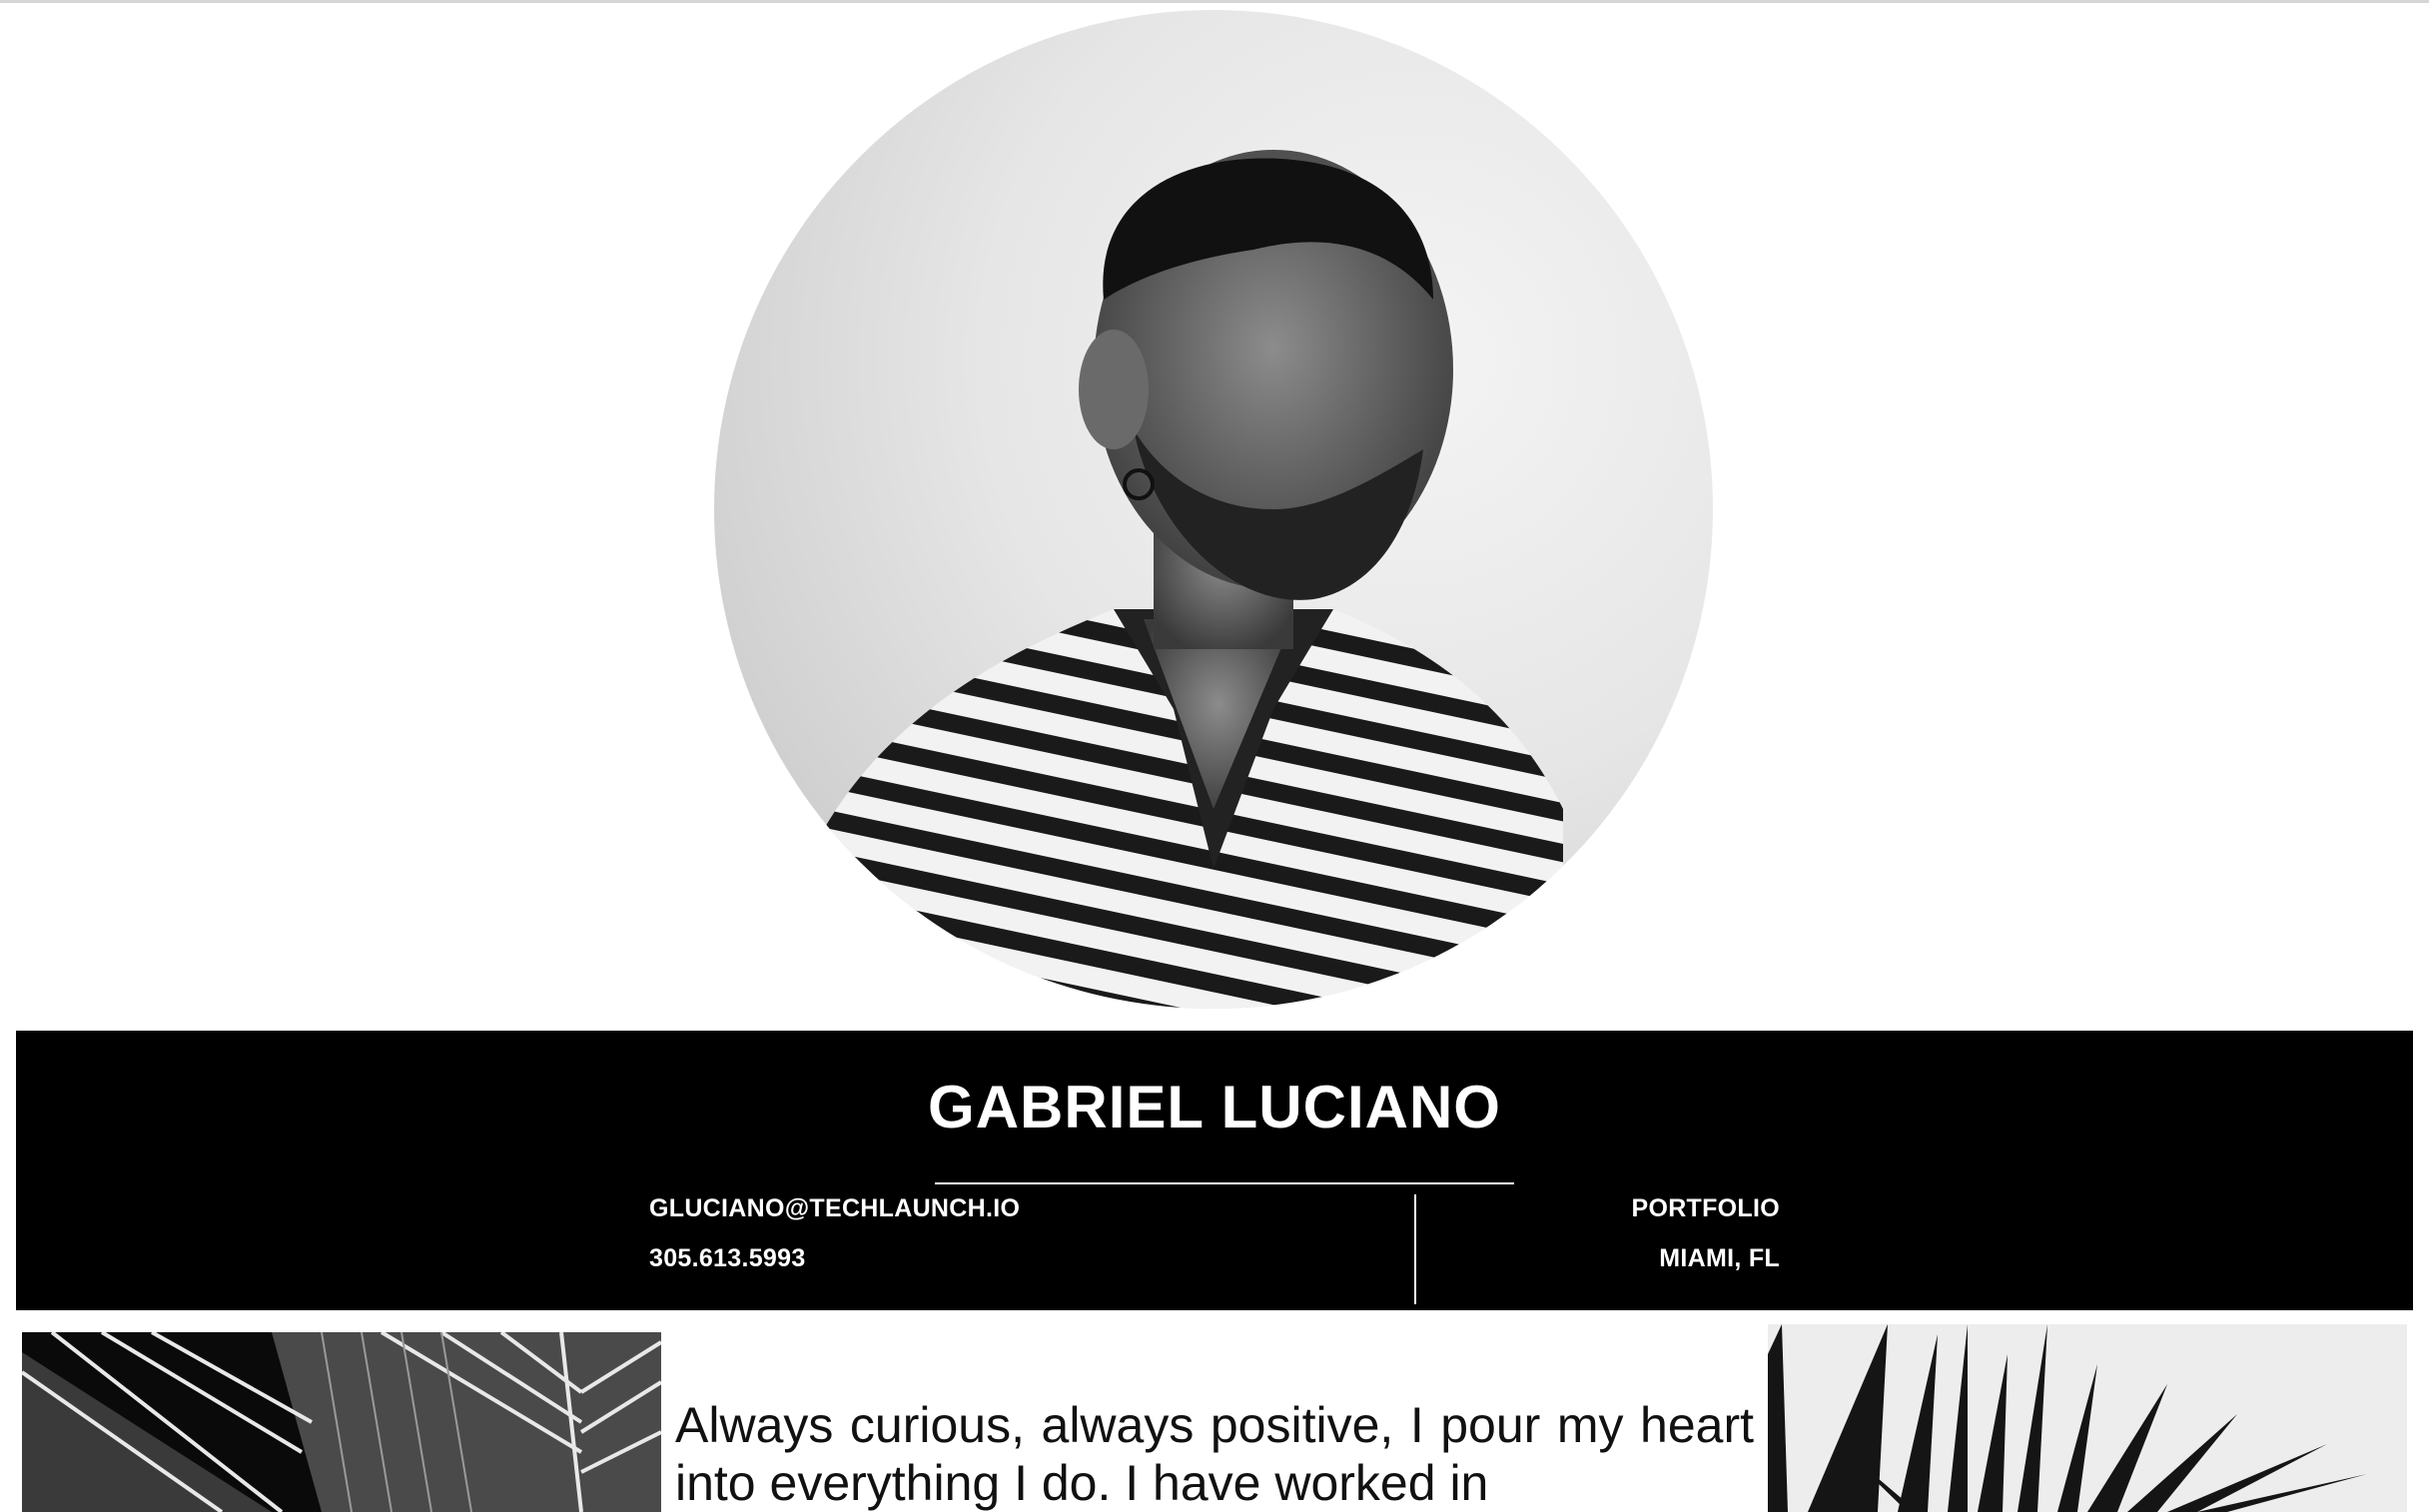 The height and width of the screenshot is (1512, 2429). I want to click on portfolio-link: PORTFOLIO, so click(1705, 1208).